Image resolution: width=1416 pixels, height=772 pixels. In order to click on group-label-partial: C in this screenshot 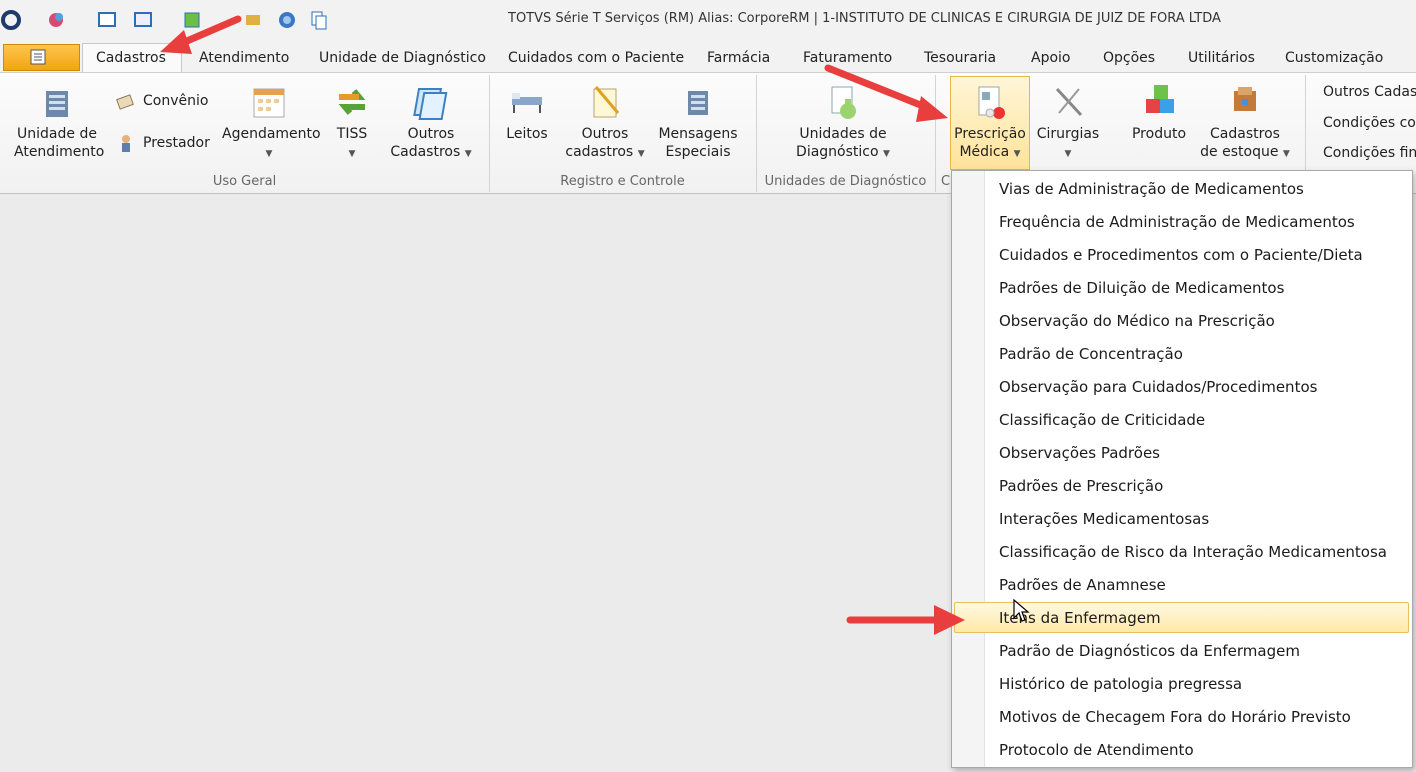, I will do `click(946, 181)`.